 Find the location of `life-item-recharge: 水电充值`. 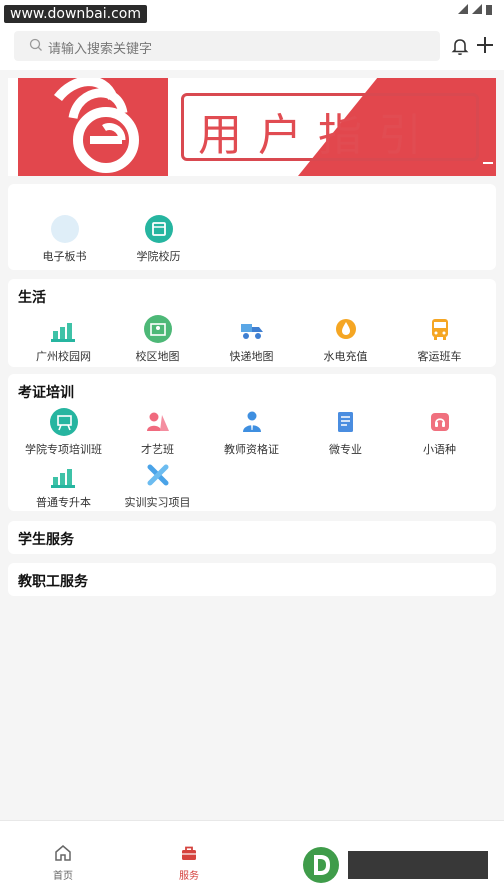

life-item-recharge: 水电充值 is located at coordinates (345, 339).